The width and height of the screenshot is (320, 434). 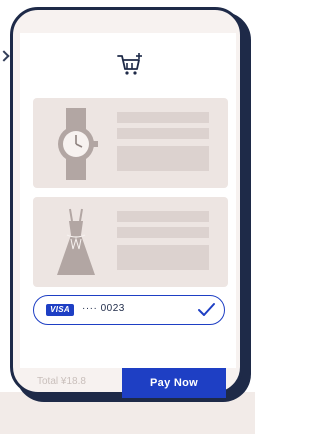 I want to click on order-total: Total ¥18.8, so click(x=61, y=381).